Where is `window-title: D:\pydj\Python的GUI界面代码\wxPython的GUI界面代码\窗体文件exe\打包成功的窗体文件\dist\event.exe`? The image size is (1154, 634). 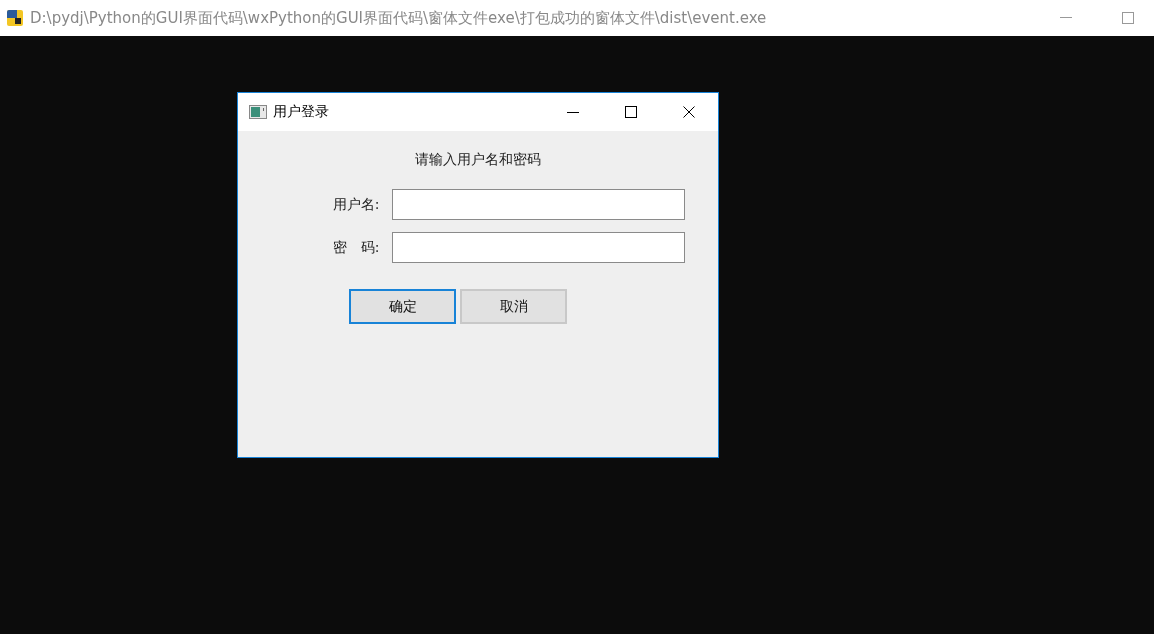 window-title: D:\pydj\Python的GUI界面代码\wxPython的GUI界面代码\窗体文件exe\打包成功的窗体文件\dist\event.exe is located at coordinates (398, 18).